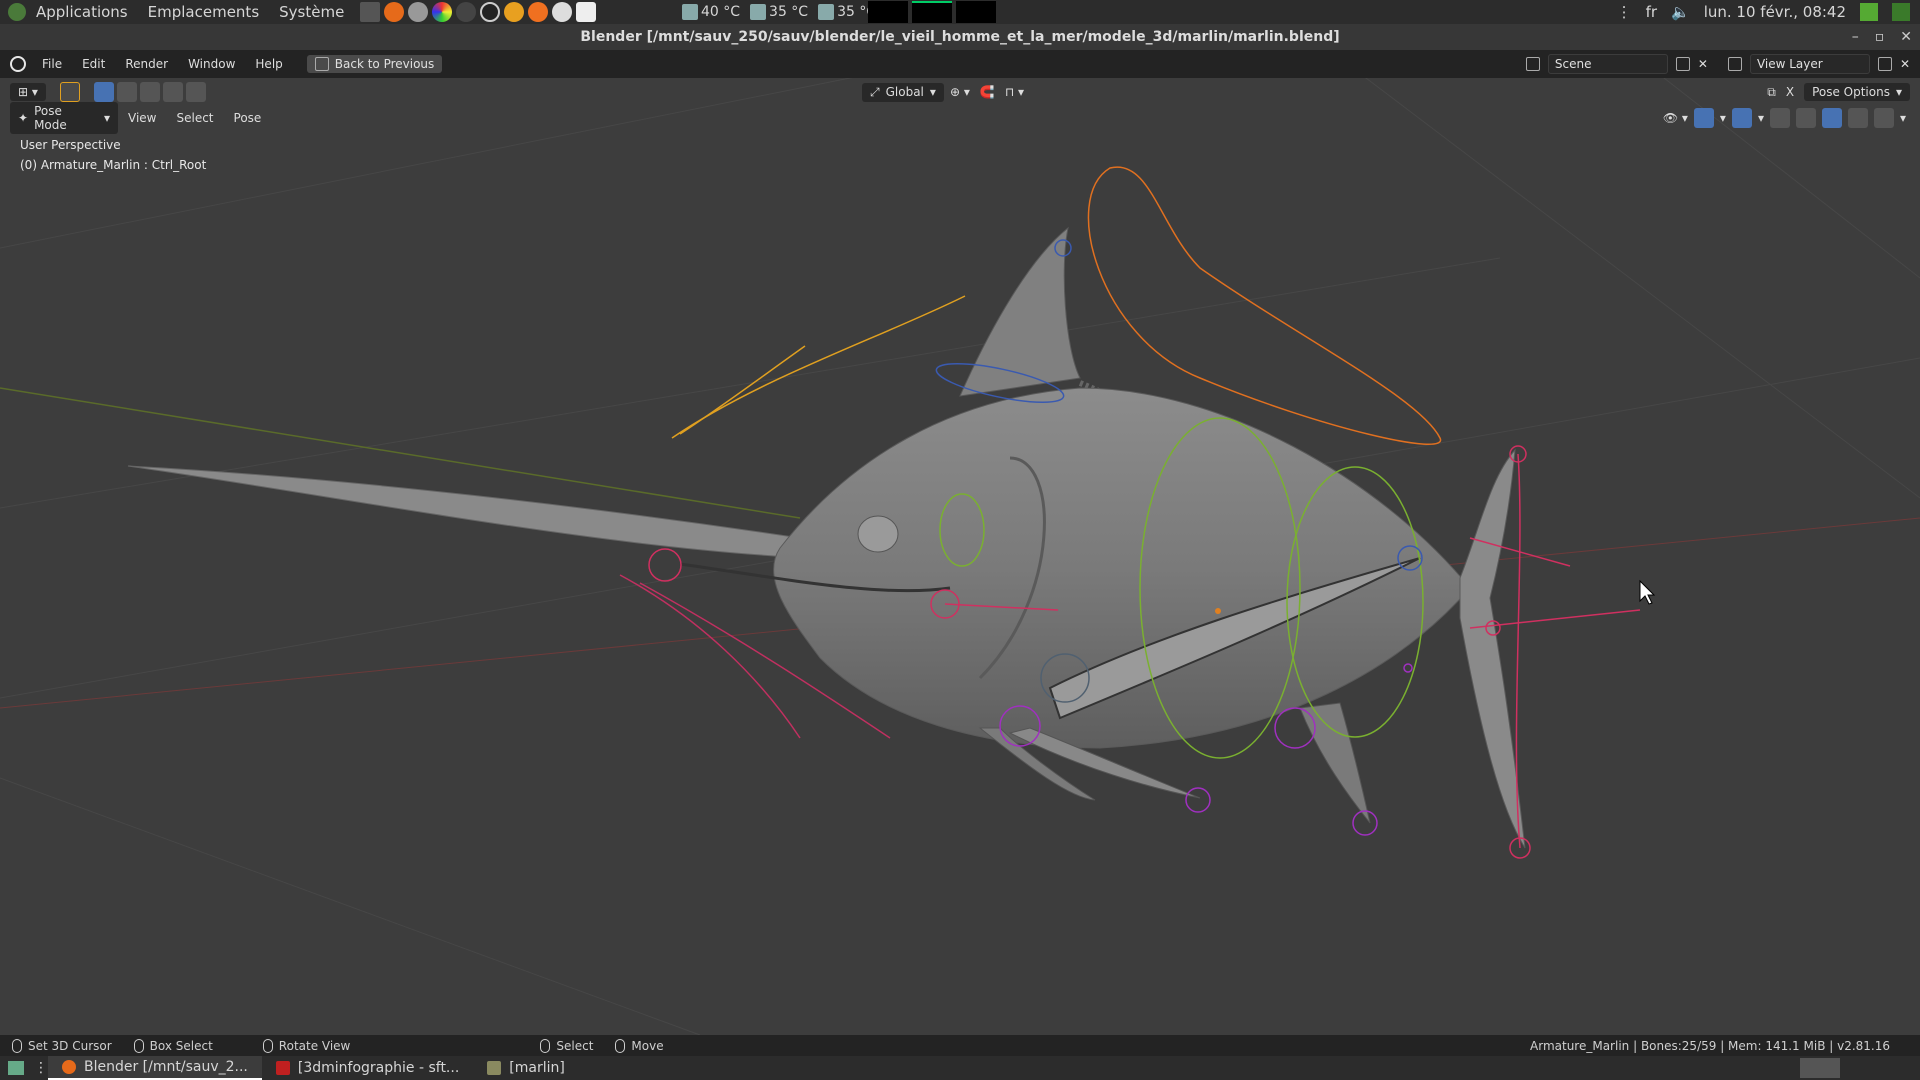 The width and height of the screenshot is (1920, 1080). Describe the element at coordinates (1703, 118) in the screenshot. I see `gizmo-icon` at that location.